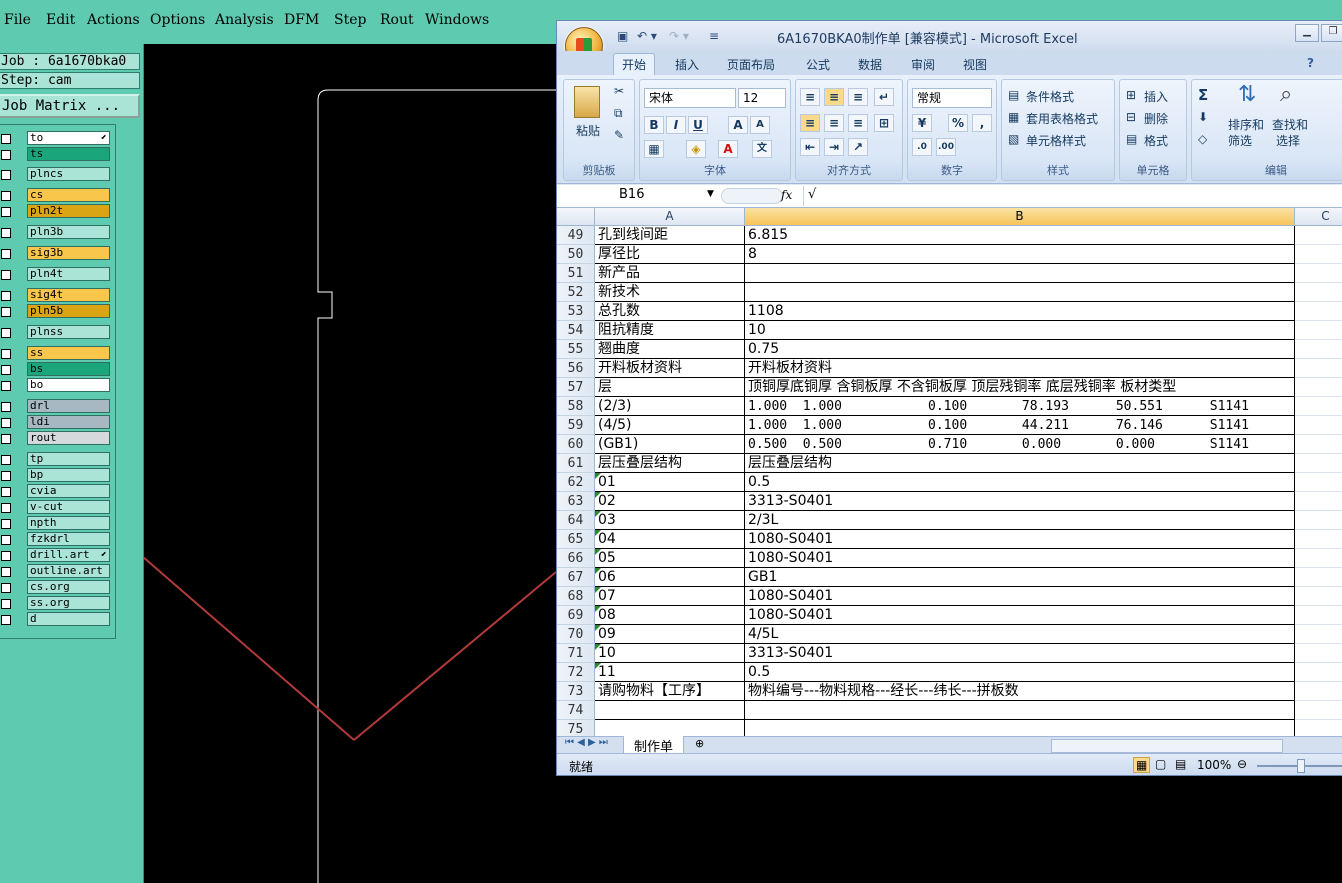 This screenshot has width=1342, height=883. I want to click on autosum-icon: Σ, so click(1203, 95).